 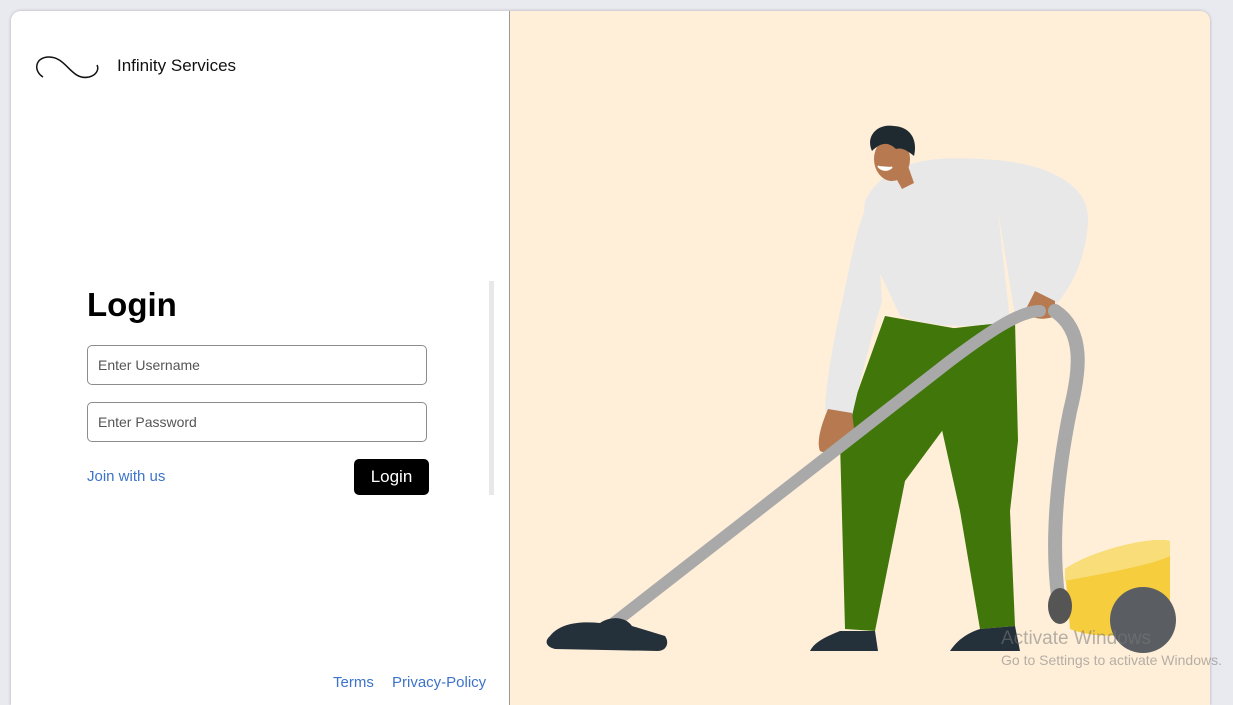 I want to click on join-link: Join with us, so click(x=126, y=476).